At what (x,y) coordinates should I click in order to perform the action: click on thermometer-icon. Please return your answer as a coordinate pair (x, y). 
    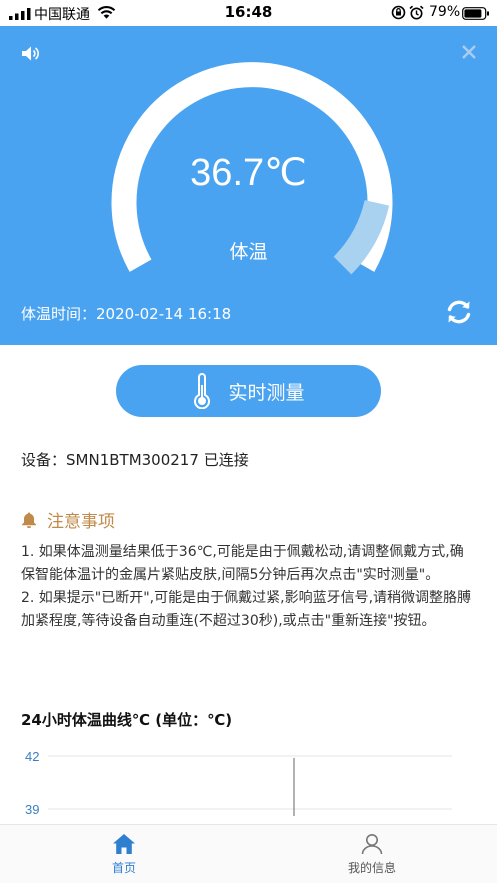
    Looking at the image, I should click on (202, 391).